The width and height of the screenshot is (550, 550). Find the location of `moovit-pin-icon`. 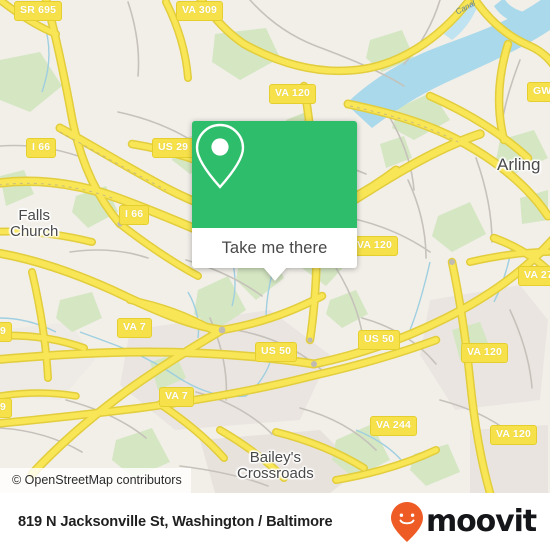

moovit-pin-icon is located at coordinates (406, 521).